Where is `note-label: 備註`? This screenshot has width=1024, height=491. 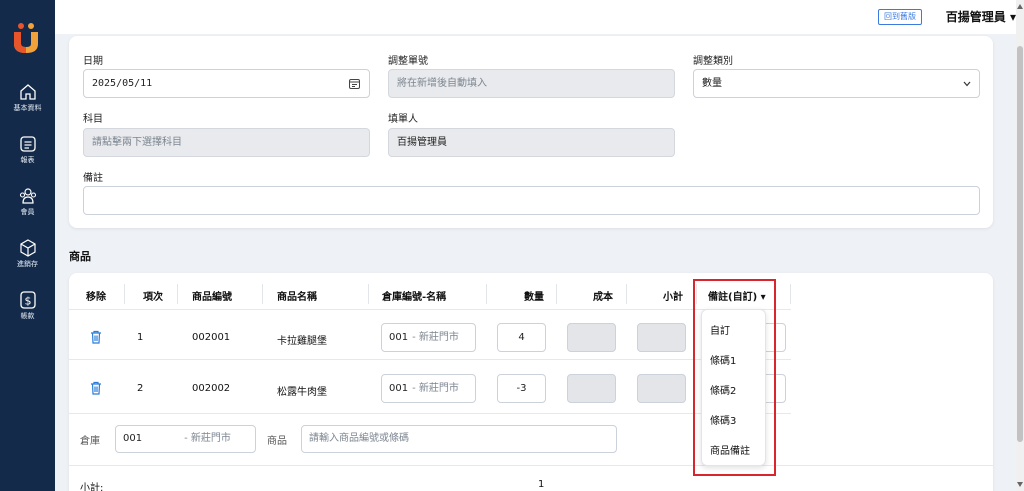
note-label: 備註 is located at coordinates (93, 178).